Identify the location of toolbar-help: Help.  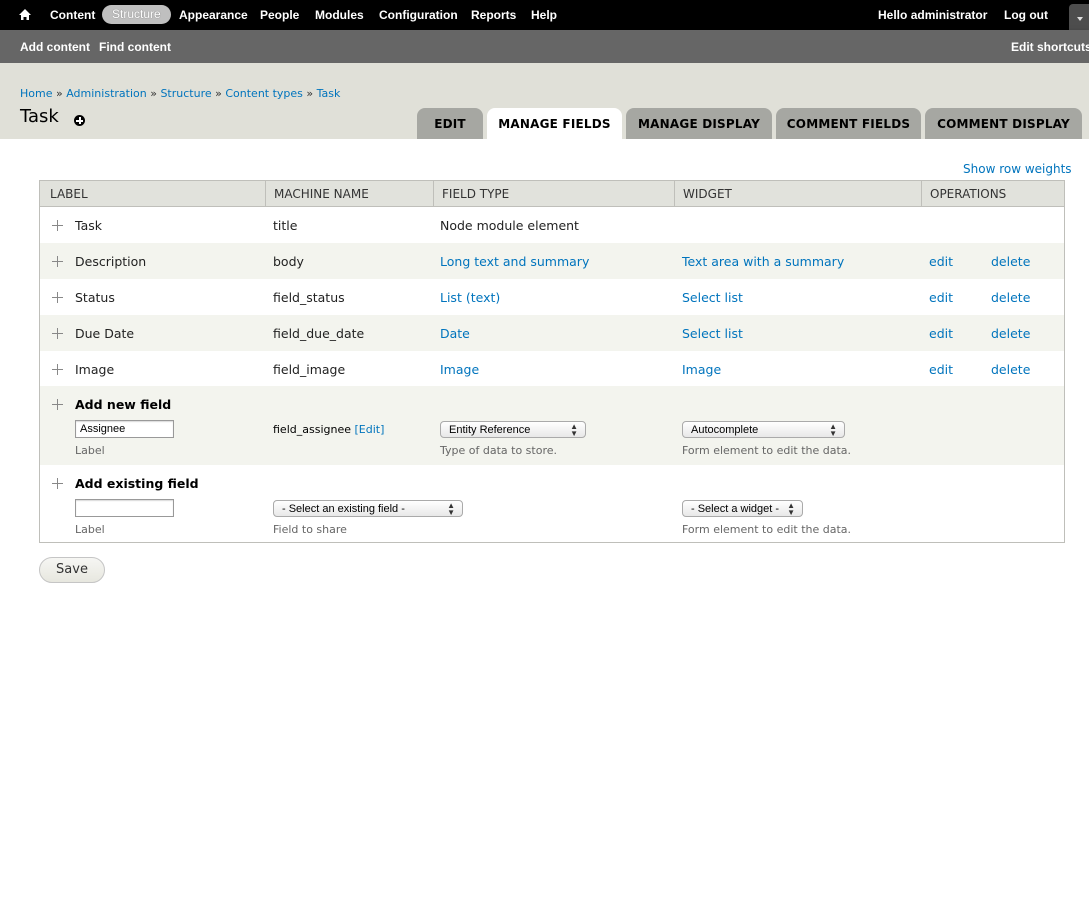
(544, 15).